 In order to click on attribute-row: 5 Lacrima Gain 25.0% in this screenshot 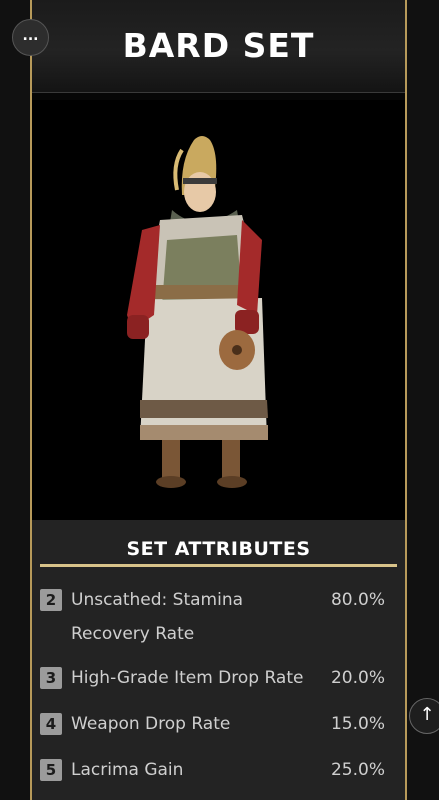, I will do `click(212, 770)`.